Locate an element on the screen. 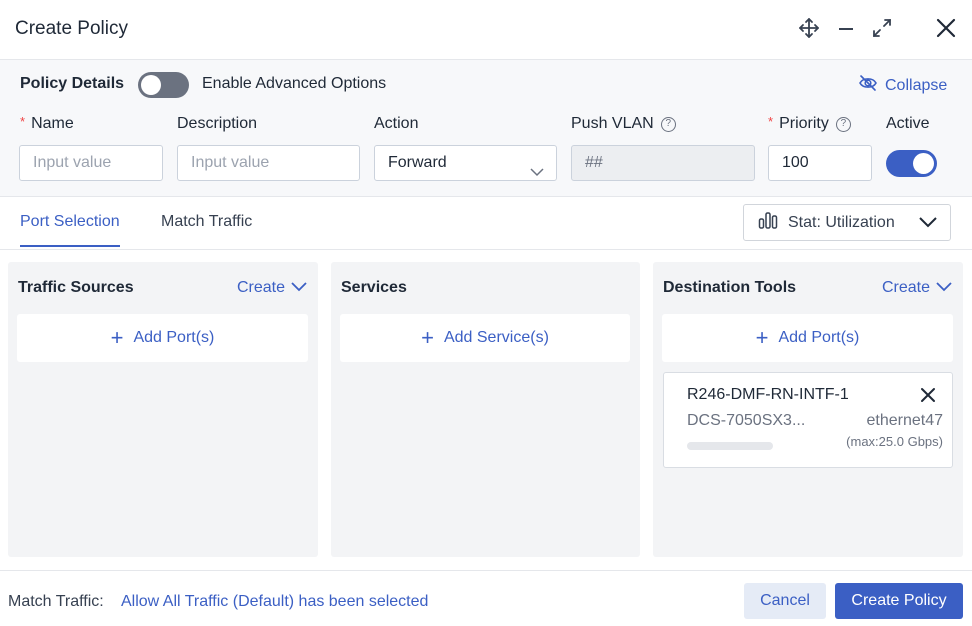  add-destination-port-button: + Add Port(s) is located at coordinates (807, 338).